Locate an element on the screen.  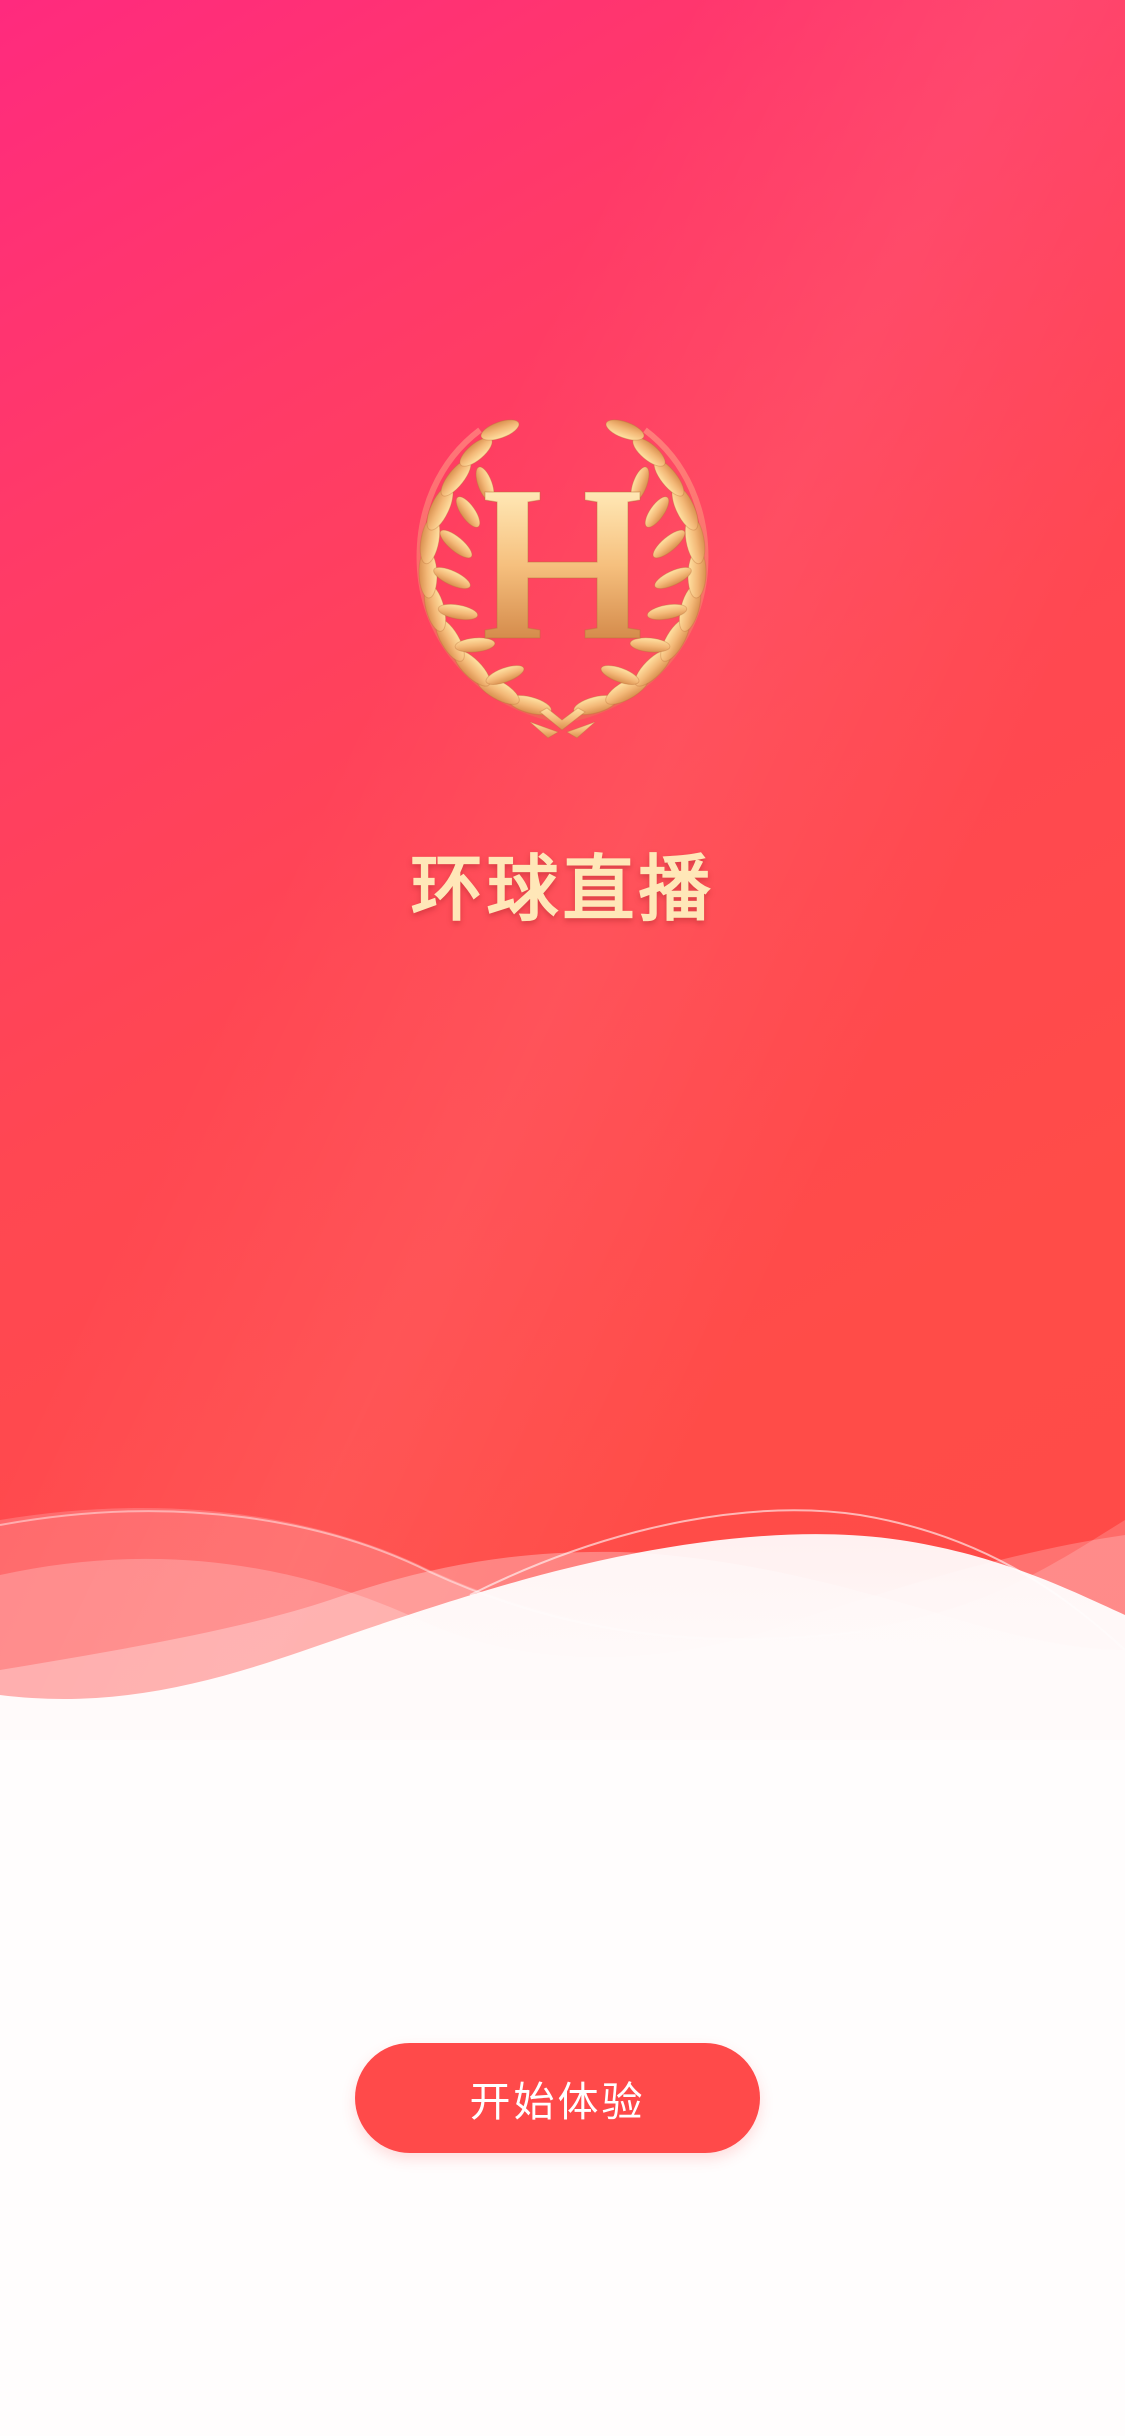
app-title: 环球直播 is located at coordinates (562, 889).